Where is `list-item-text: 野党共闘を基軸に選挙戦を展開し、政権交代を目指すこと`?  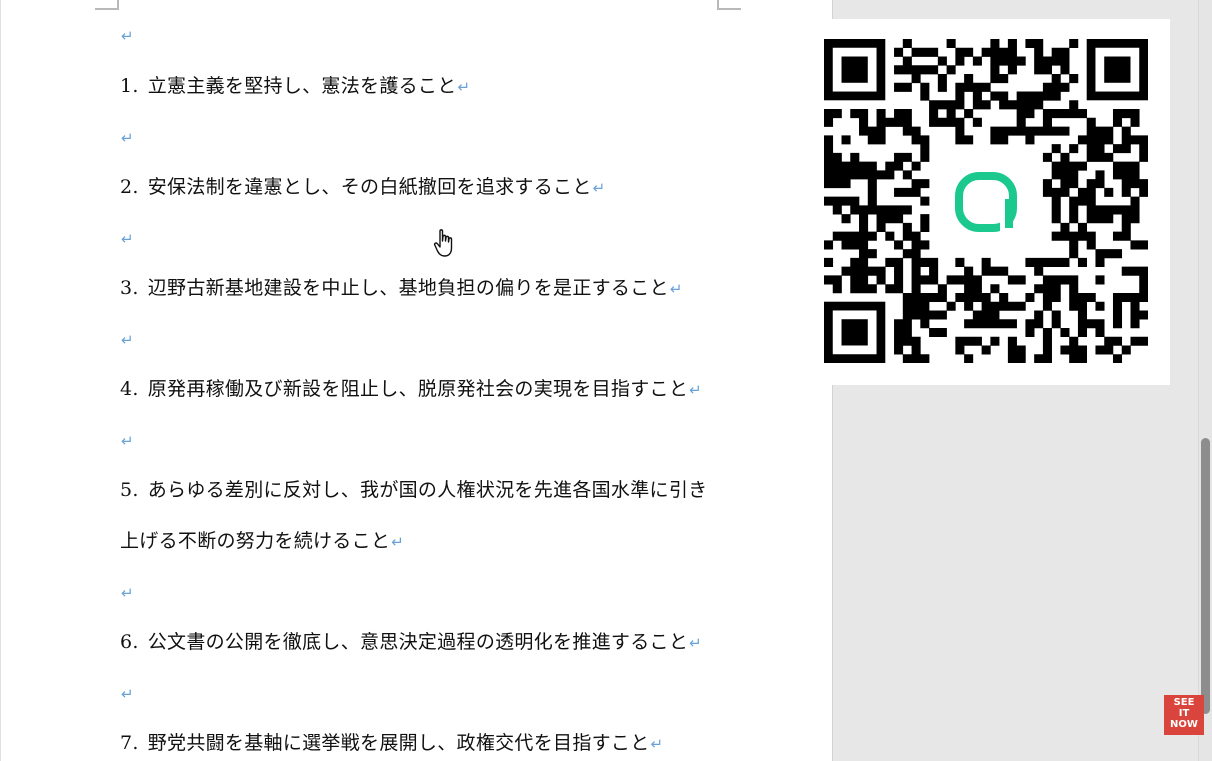
list-item-text: 野党共闘を基軸に選挙戦を展開し、政権交代を目指すこと is located at coordinates (398, 743).